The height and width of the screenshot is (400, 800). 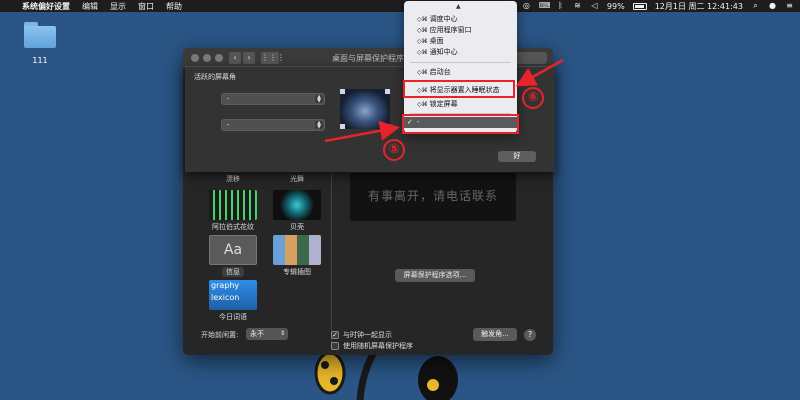 I want to click on ok-button: 好, so click(x=517, y=156).